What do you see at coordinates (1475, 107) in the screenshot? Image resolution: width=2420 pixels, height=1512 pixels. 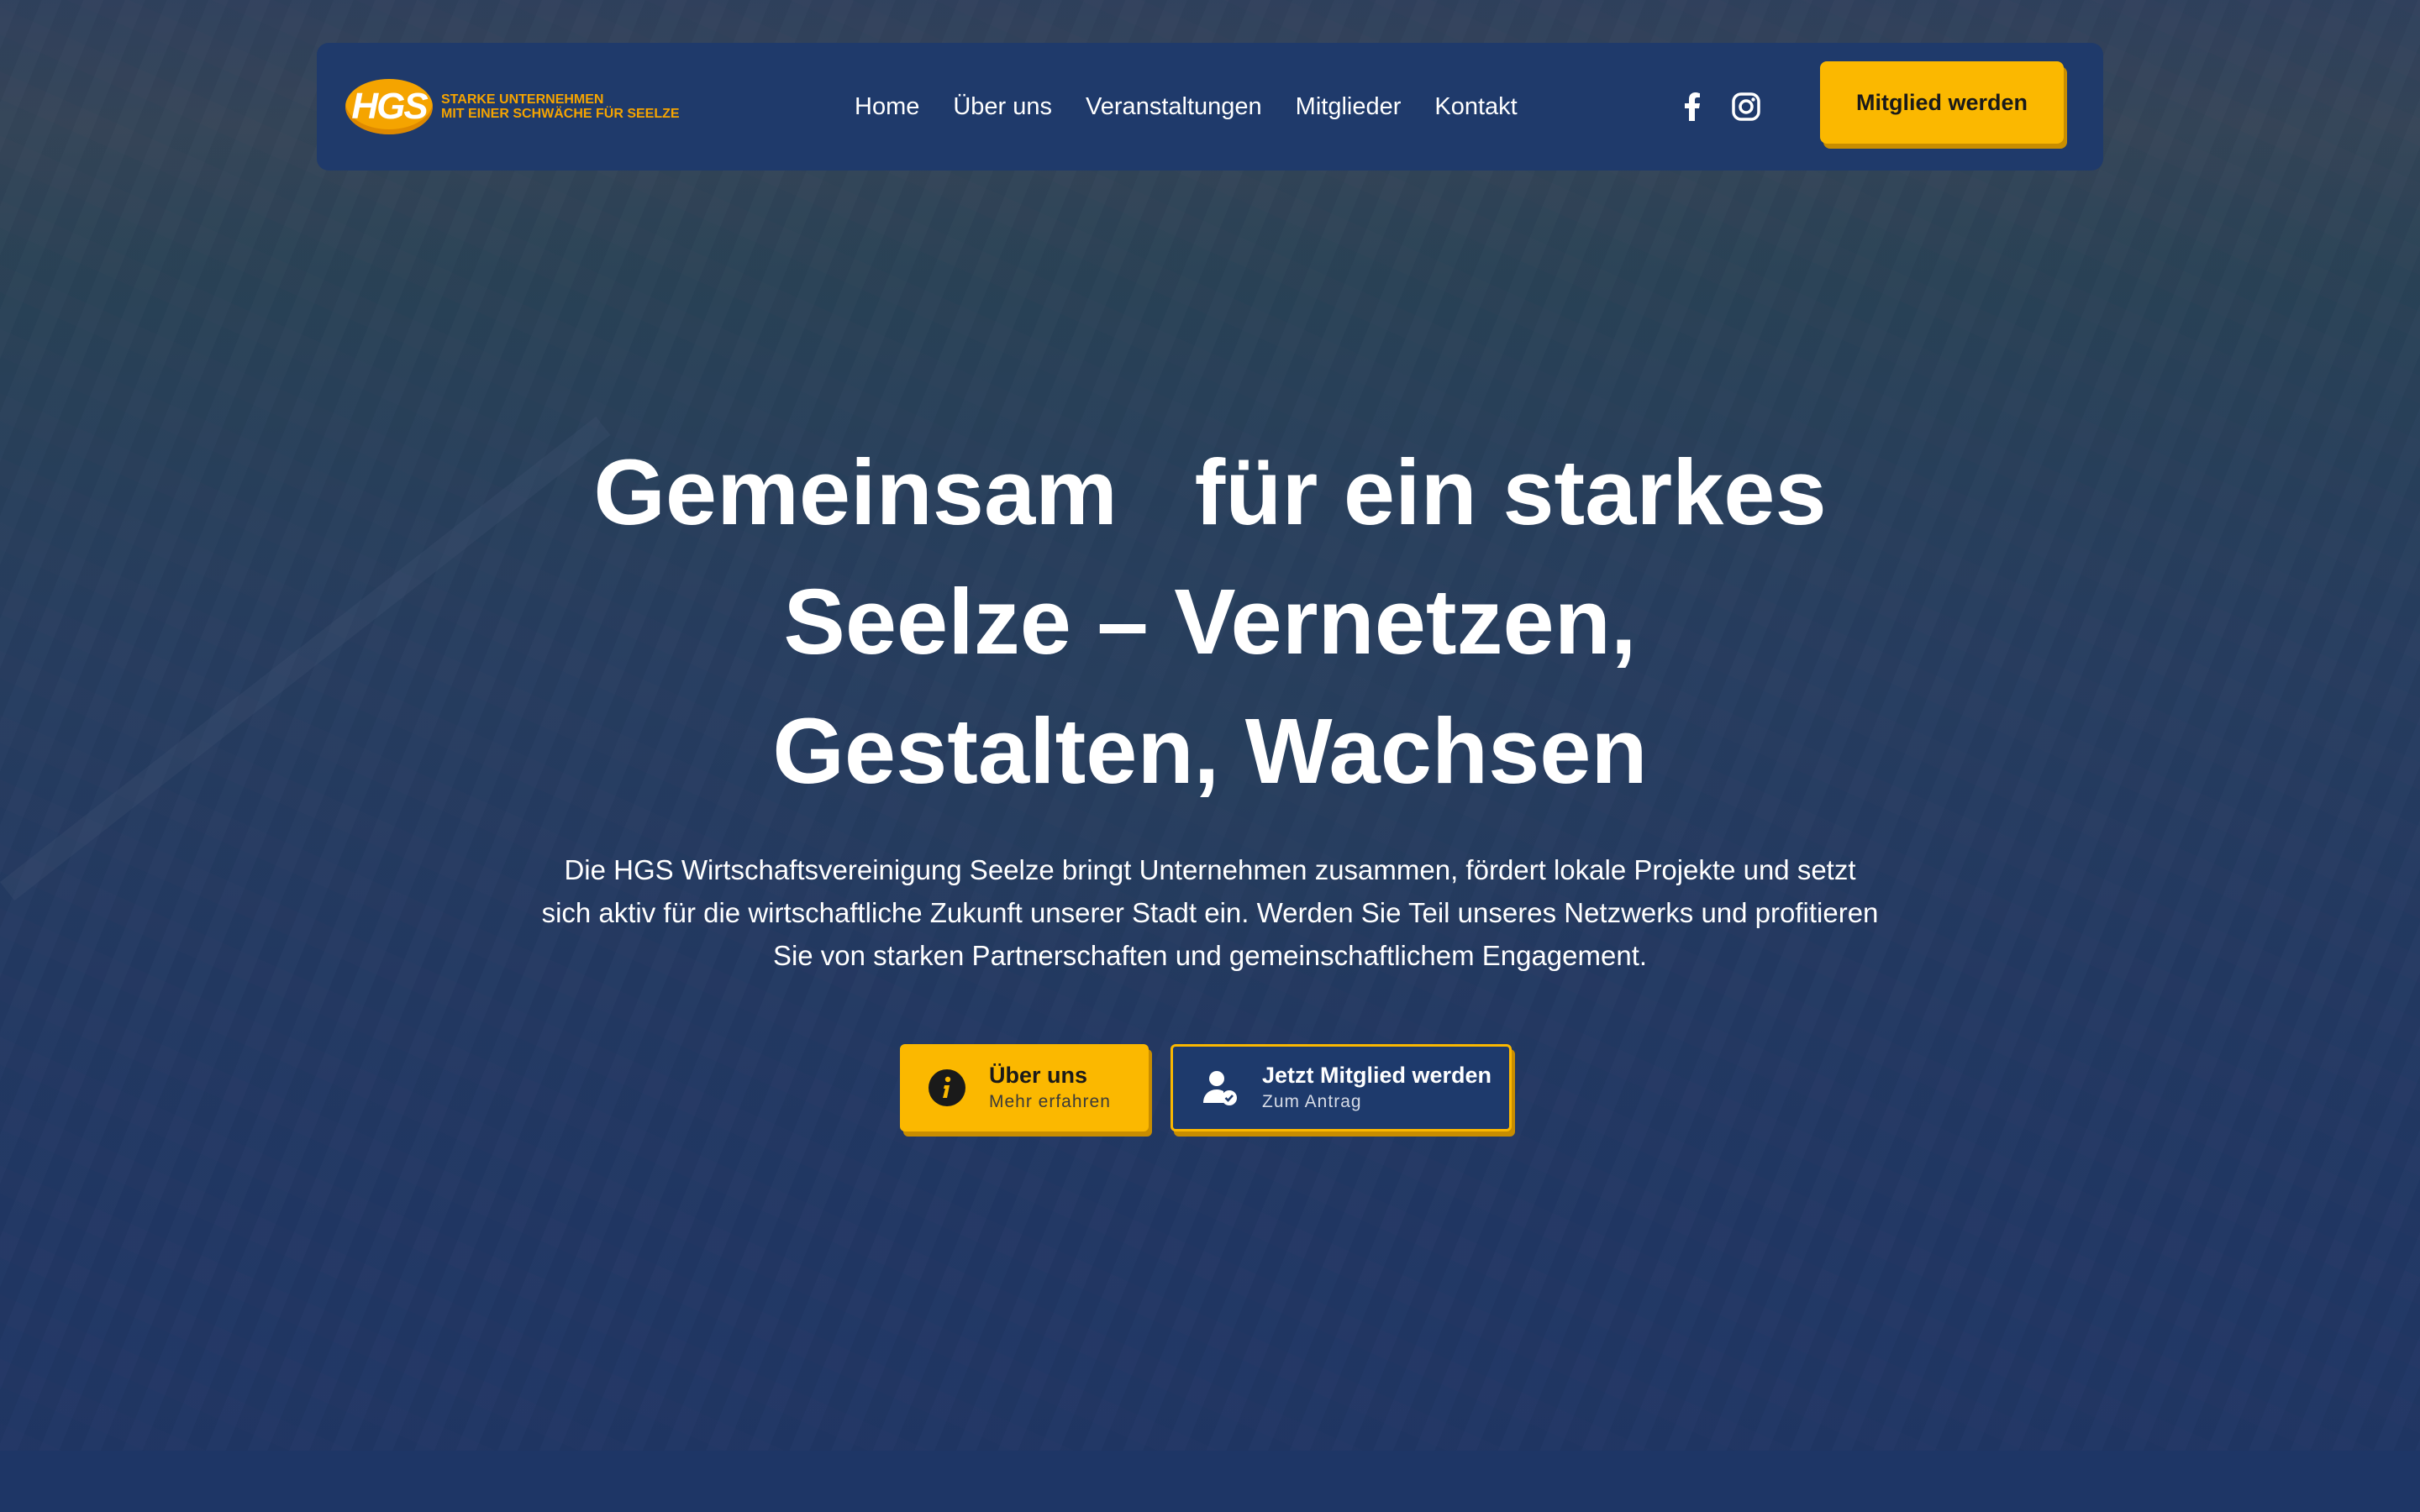 I see `nav-link-kontakt: Kontakt` at bounding box center [1475, 107].